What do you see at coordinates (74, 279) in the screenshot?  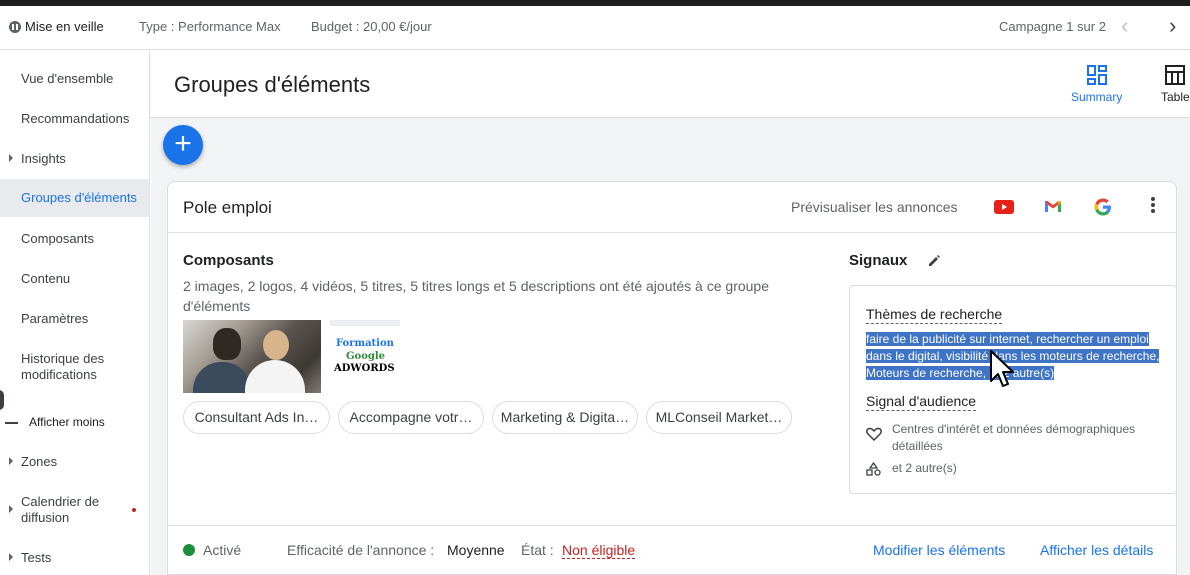 I see `sidebar-item-content: Contenu` at bounding box center [74, 279].